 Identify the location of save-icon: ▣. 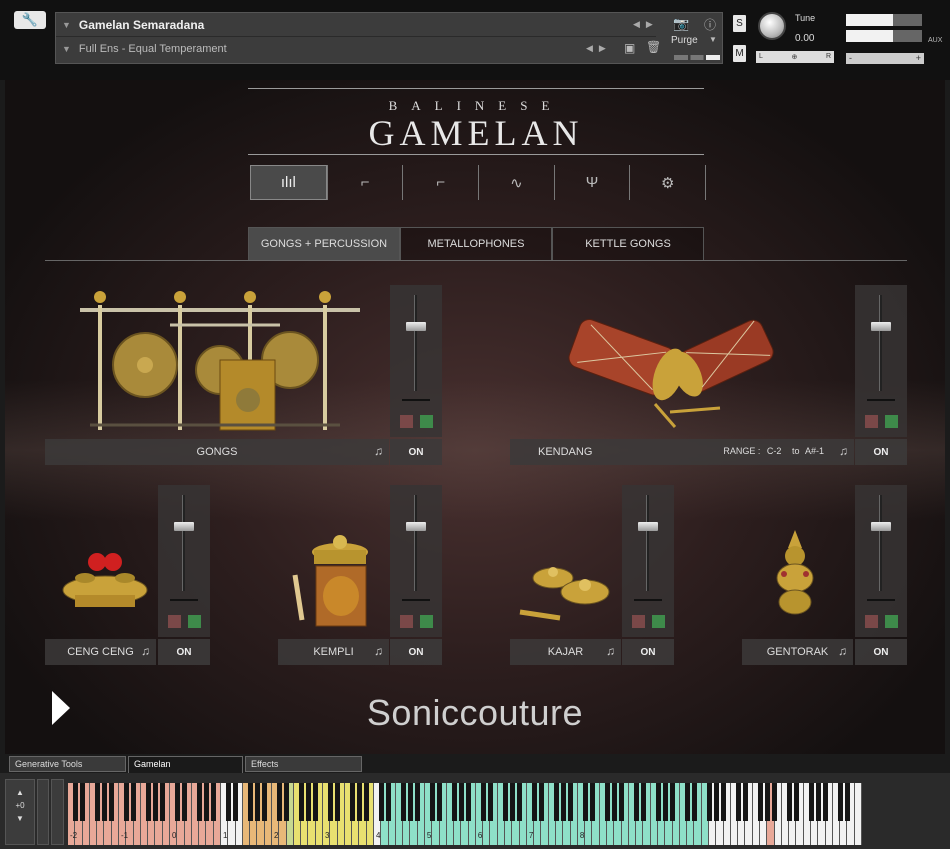
(629, 48).